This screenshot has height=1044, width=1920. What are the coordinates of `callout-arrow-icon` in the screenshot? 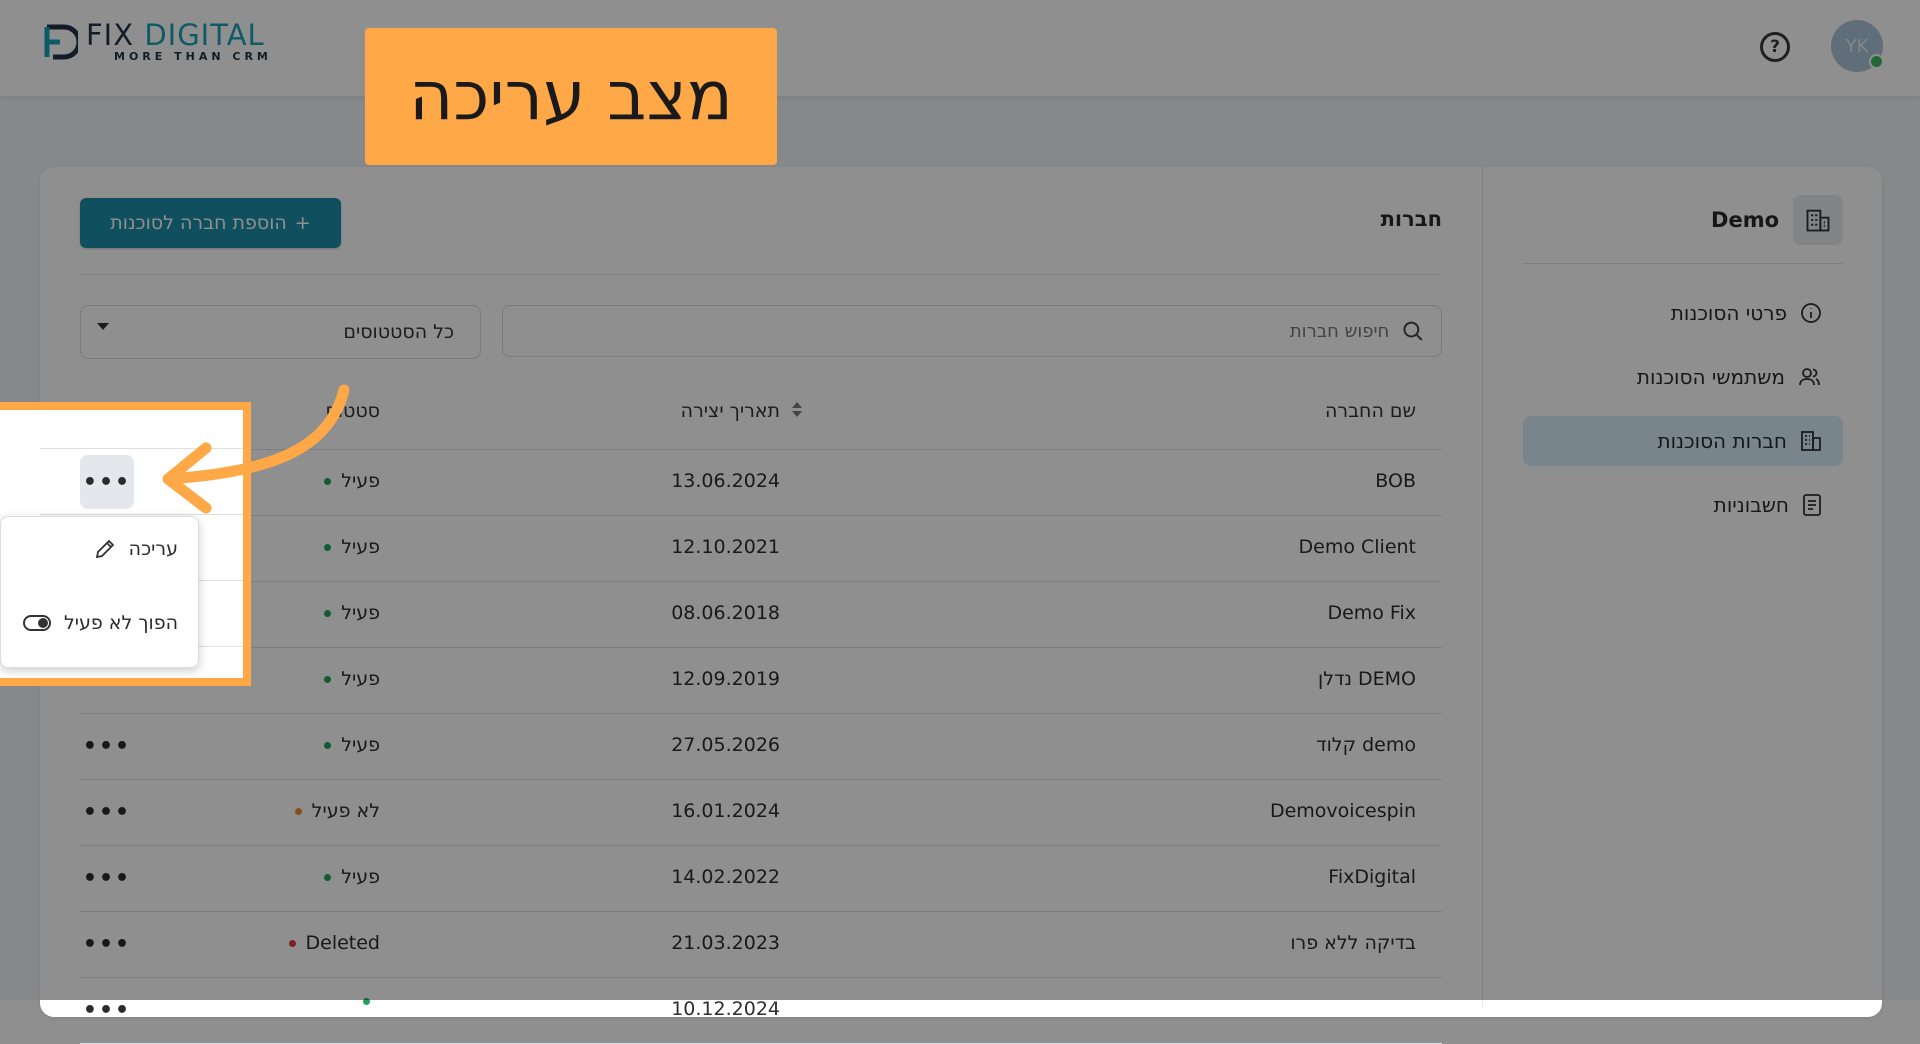 It's located at (256, 449).